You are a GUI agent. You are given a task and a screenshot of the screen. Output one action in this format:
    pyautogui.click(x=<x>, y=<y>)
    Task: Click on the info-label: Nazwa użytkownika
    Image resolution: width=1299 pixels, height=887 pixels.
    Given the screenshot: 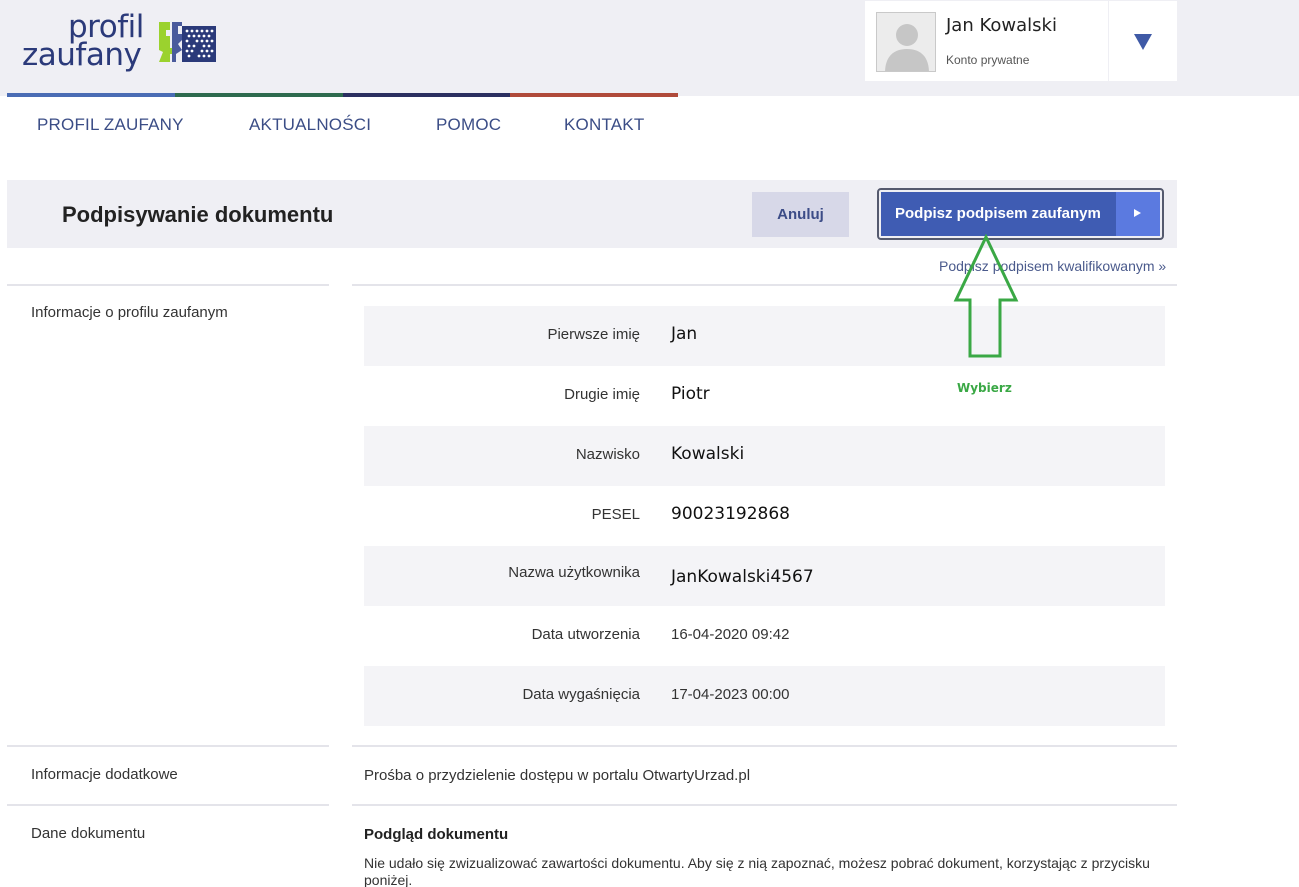 What is the action you would take?
    pyautogui.click(x=574, y=572)
    